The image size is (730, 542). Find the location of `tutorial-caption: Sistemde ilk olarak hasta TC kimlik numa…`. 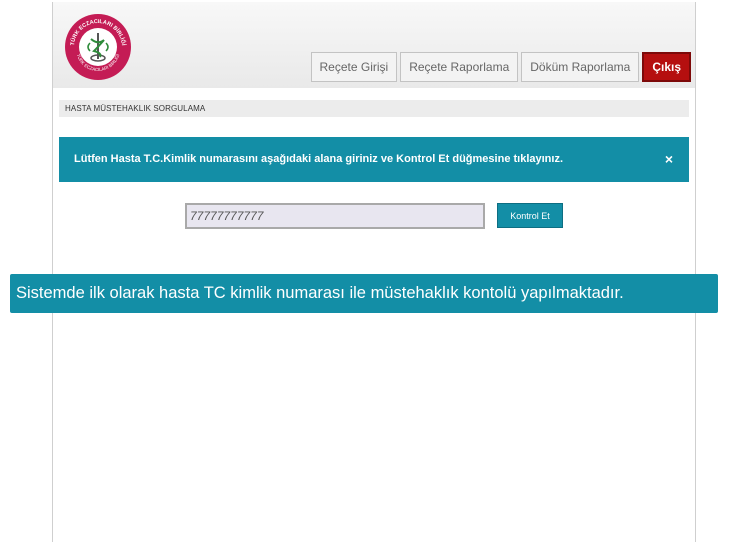

tutorial-caption: Sistemde ilk olarak hasta TC kimlik numa… is located at coordinates (364, 293).